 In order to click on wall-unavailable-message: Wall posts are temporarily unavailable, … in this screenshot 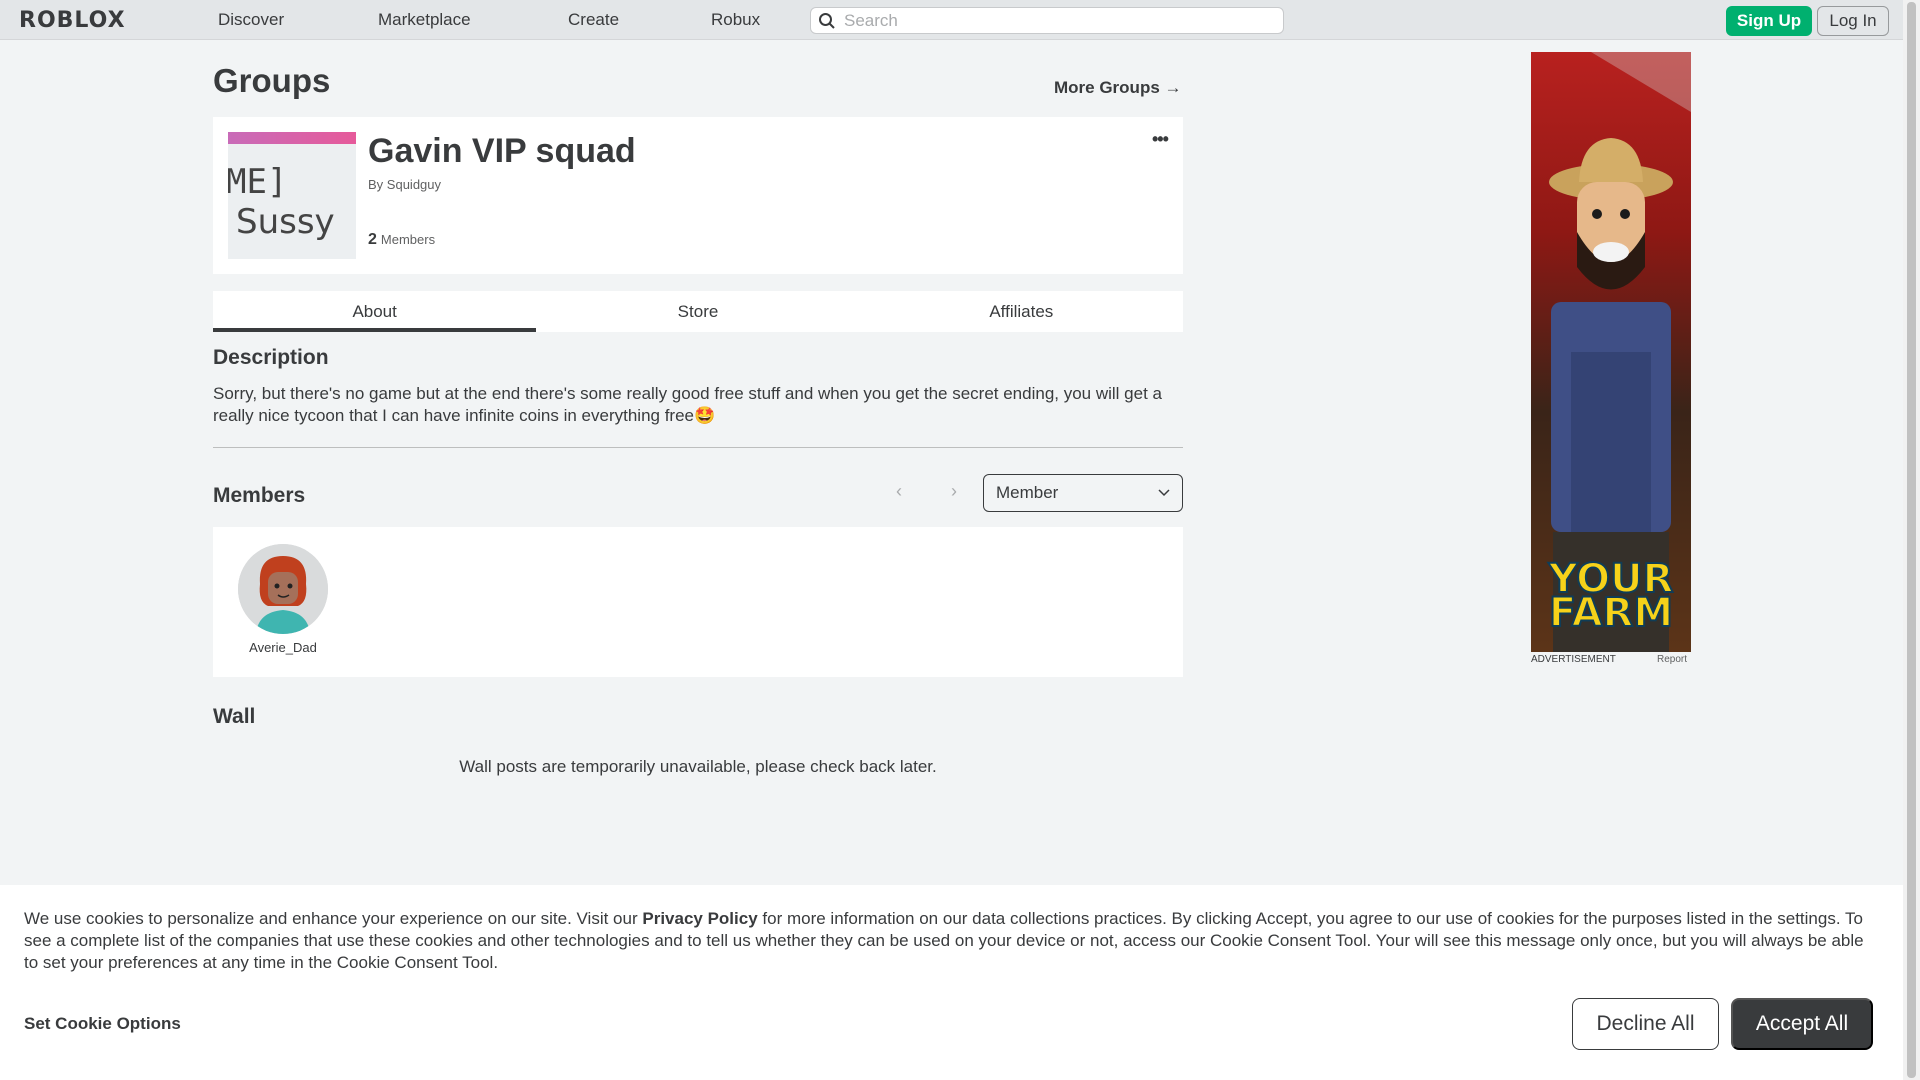, I will do `click(698, 766)`.